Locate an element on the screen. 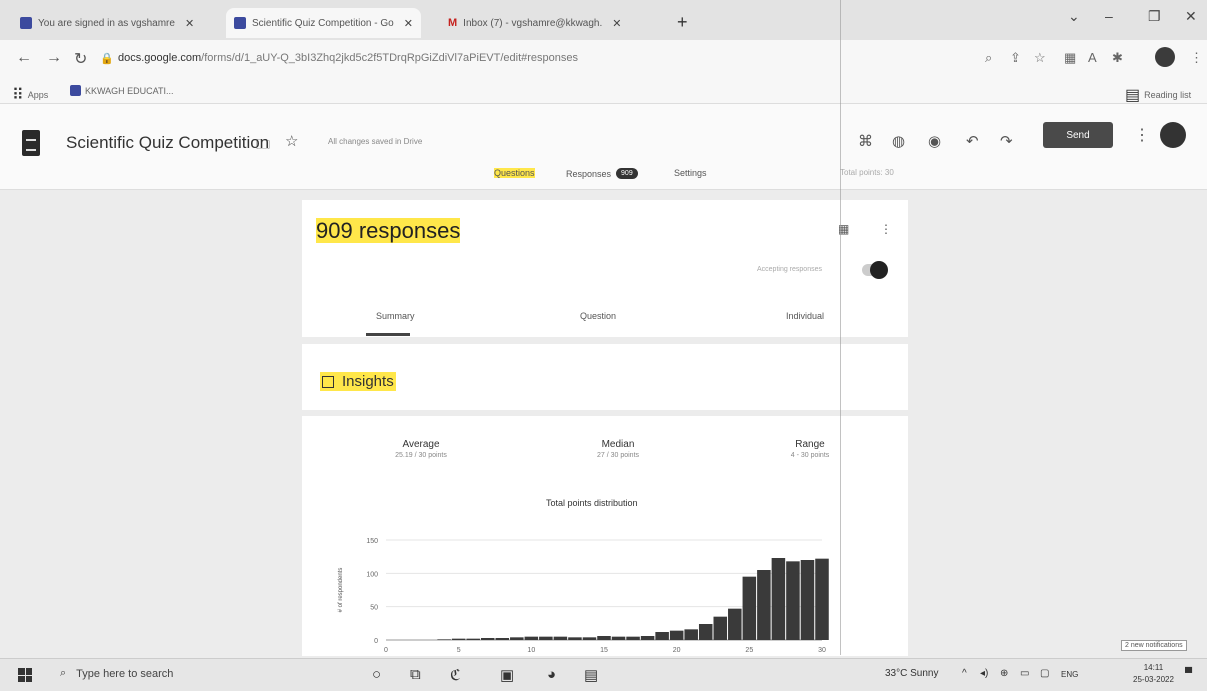 Image resolution: width=1207 pixels, height=691 pixels. star-icon: ☆ is located at coordinates (291, 141).